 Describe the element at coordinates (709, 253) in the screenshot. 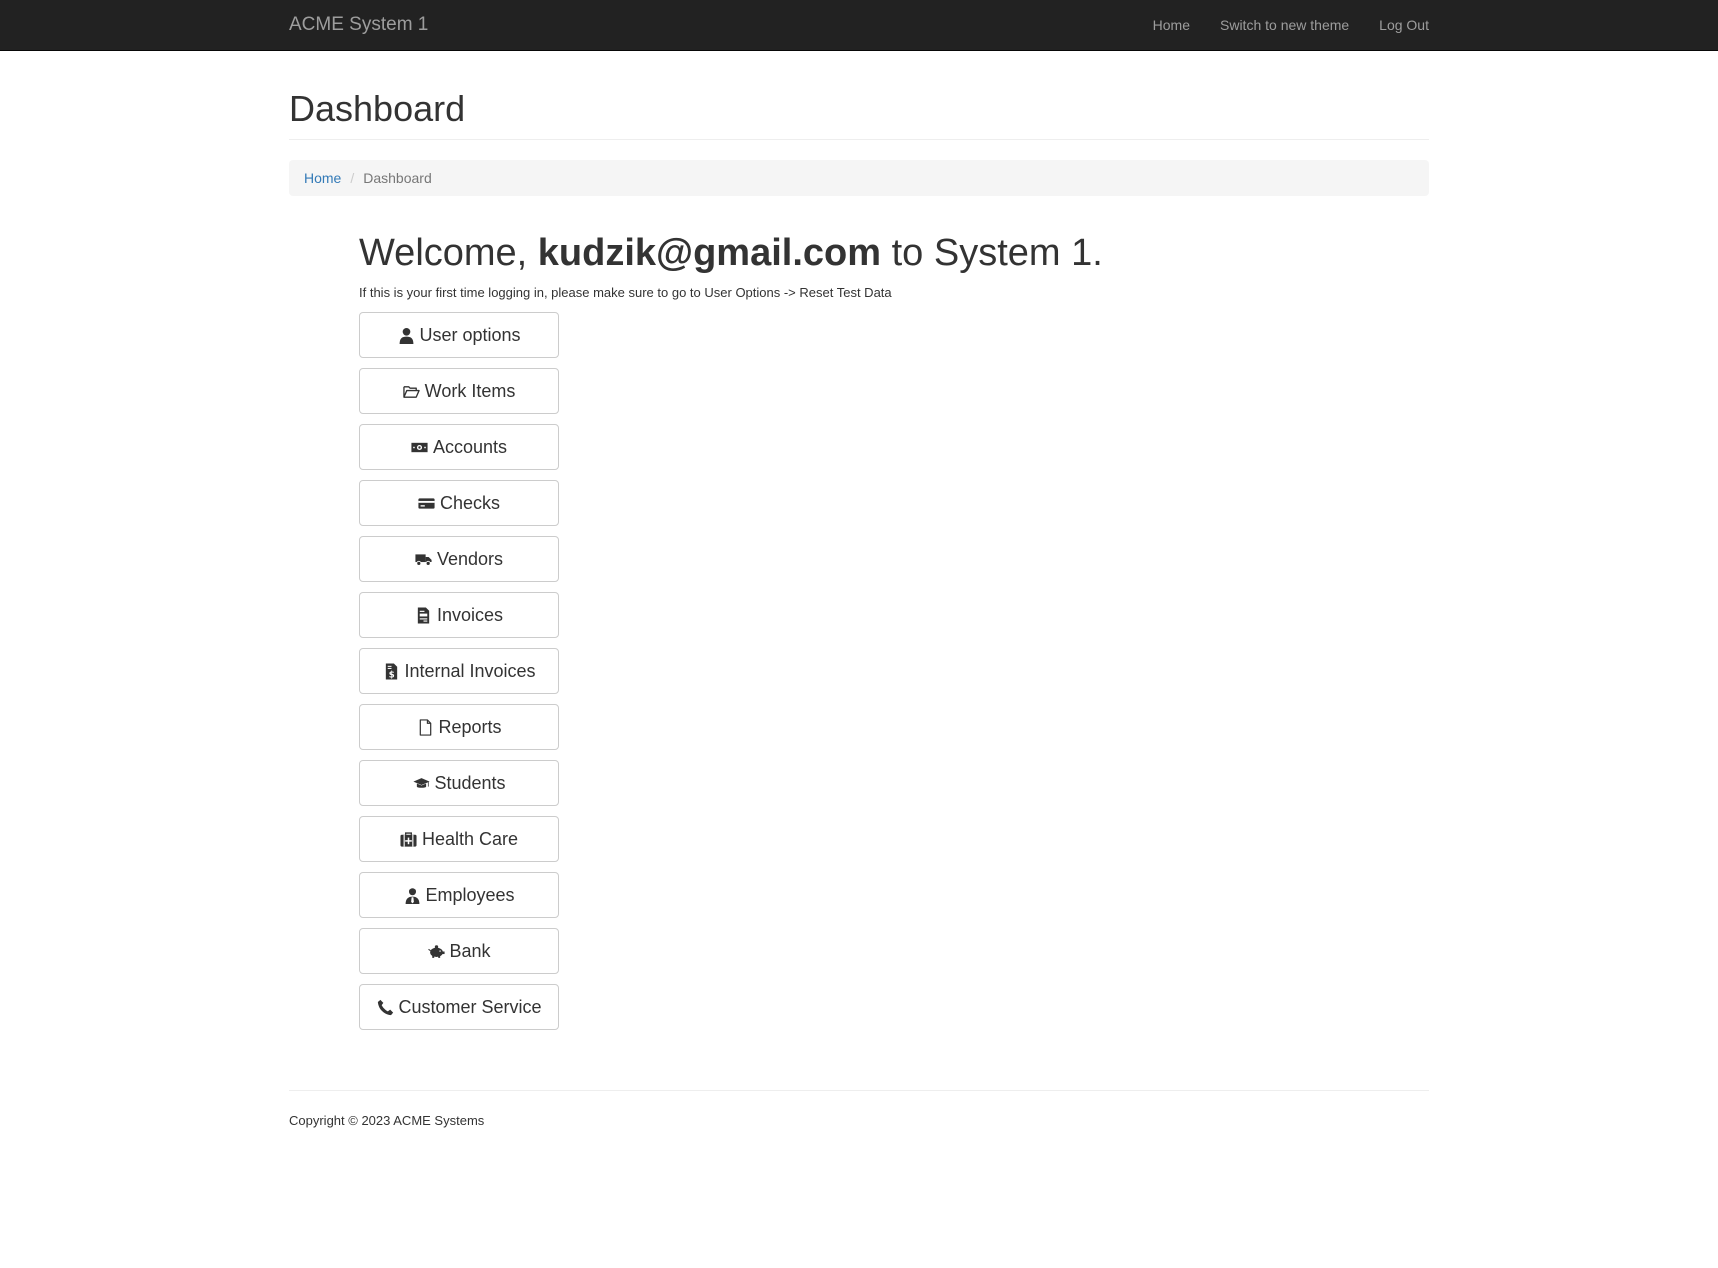

I see `welcome-user-email: kudzik@gmail.com` at that location.